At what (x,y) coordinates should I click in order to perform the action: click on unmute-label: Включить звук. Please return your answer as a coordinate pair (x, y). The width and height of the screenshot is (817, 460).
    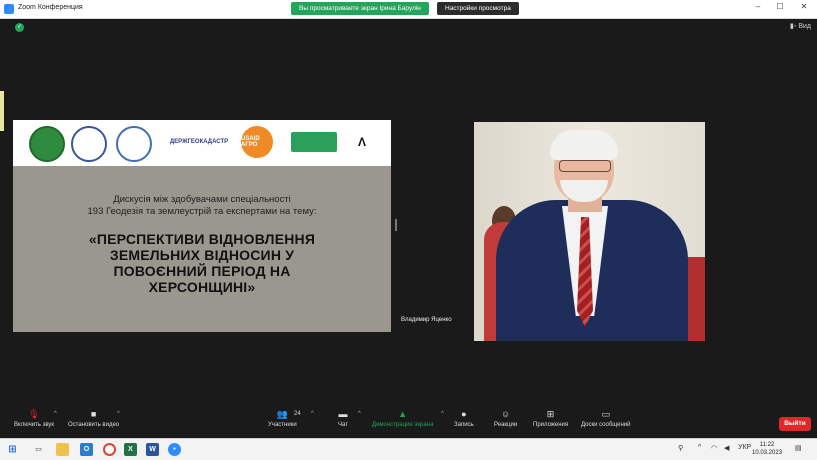
    Looking at the image, I should click on (34, 425).